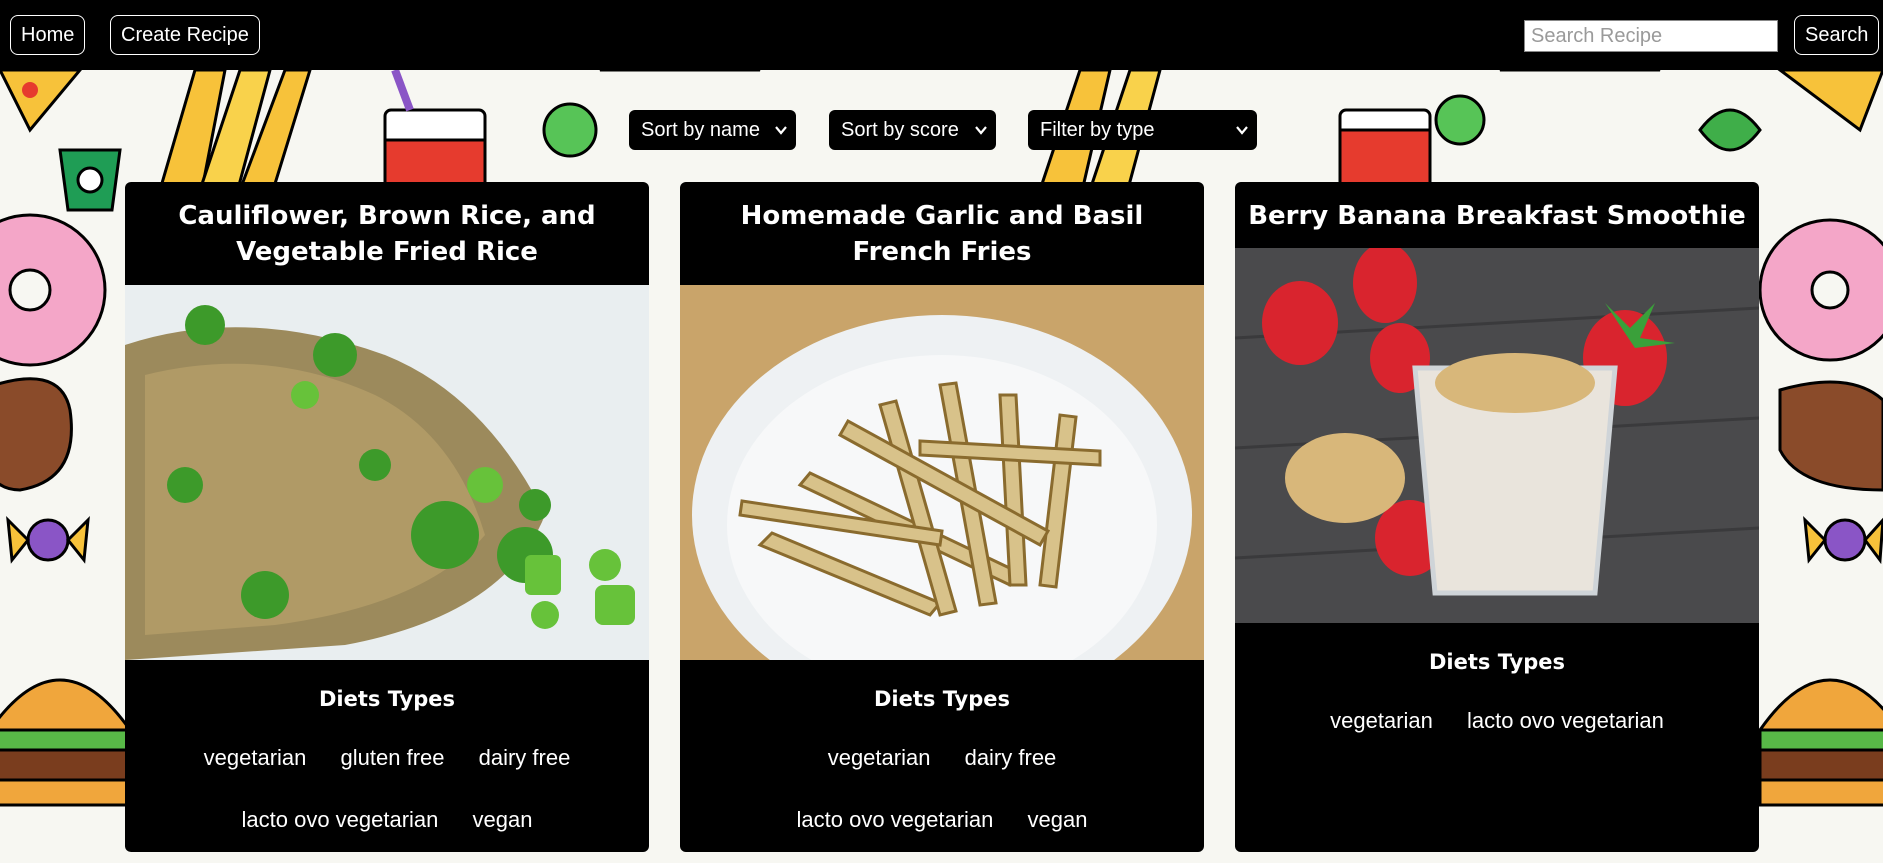 The height and width of the screenshot is (863, 1883). I want to click on home-button: Home, so click(48, 35).